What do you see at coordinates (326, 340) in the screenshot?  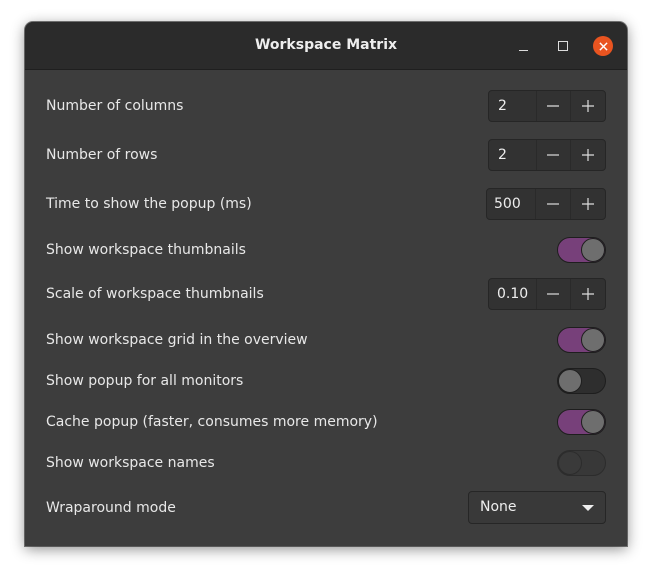 I see `setting-row-grid-overview: Show workspace grid in the overview` at bounding box center [326, 340].